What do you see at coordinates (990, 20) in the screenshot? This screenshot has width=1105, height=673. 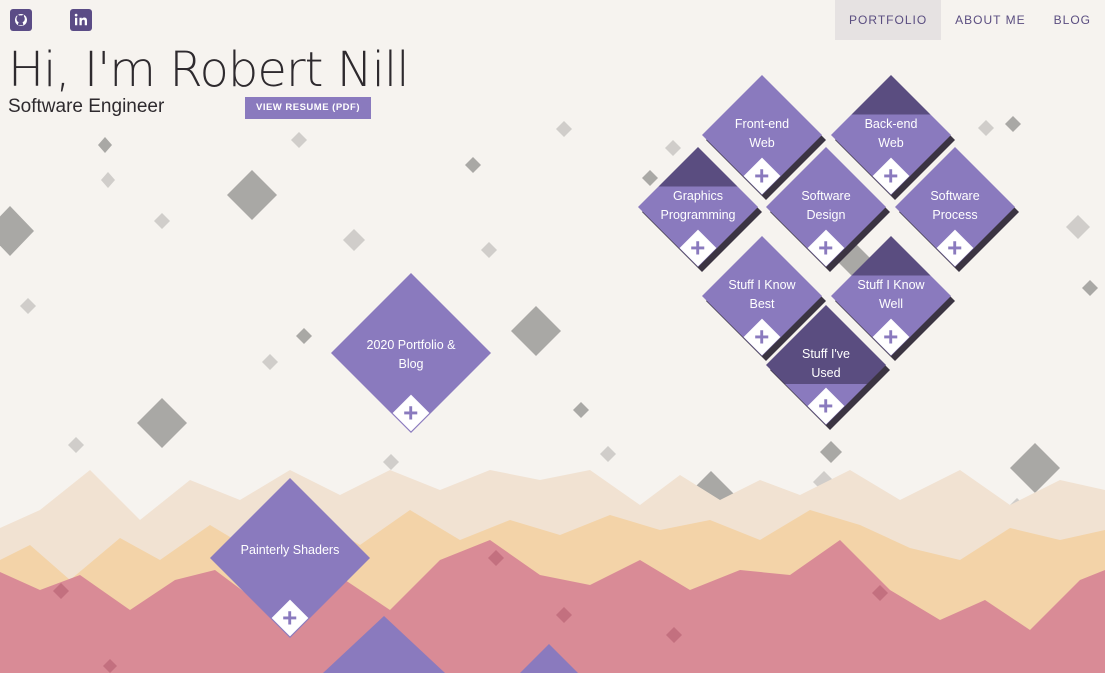 I see `nav-about-me: ABOUT ME` at bounding box center [990, 20].